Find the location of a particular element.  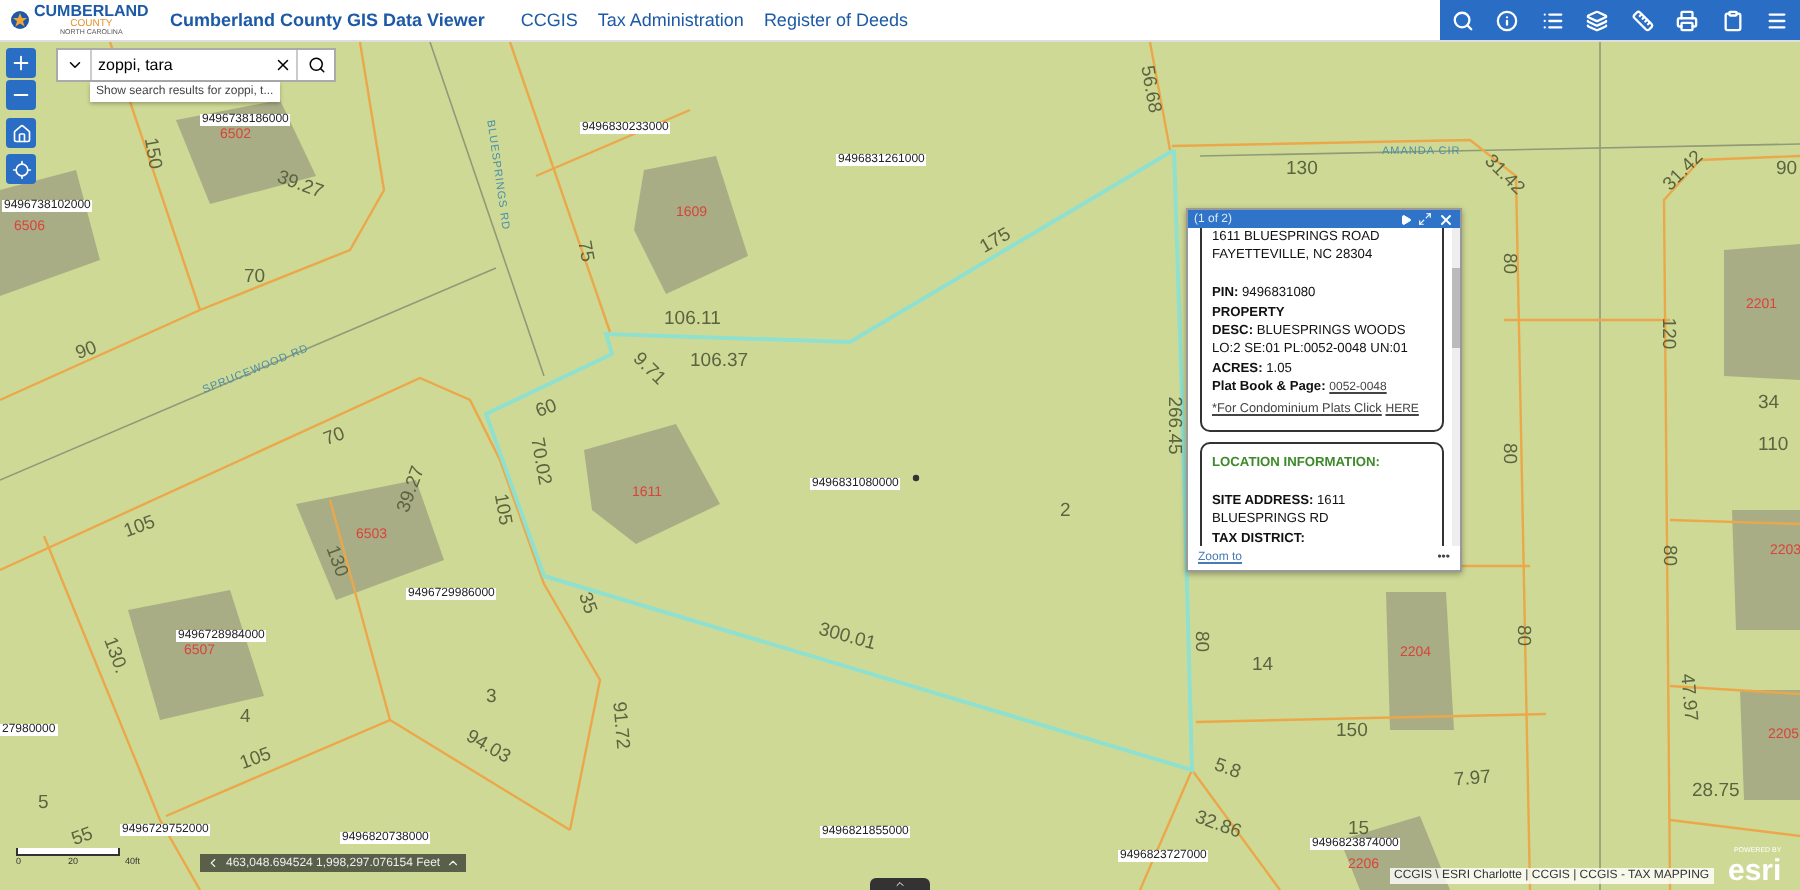

info-button is located at coordinates (1507, 20).